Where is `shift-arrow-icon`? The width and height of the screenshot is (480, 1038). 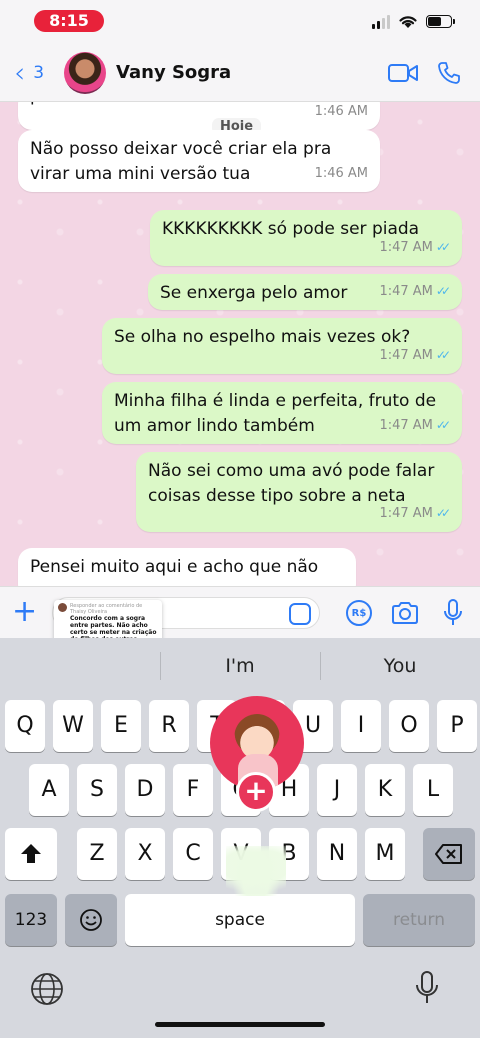 shift-arrow-icon is located at coordinates (31, 853).